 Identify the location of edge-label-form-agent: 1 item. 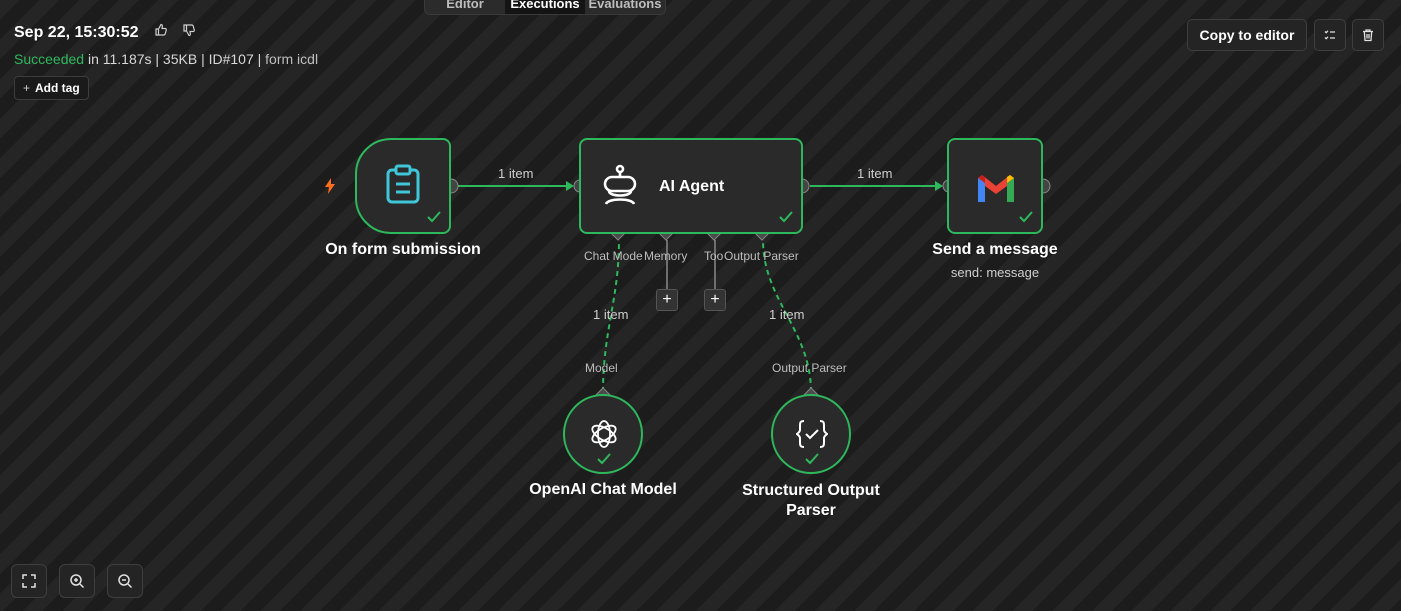
(516, 173).